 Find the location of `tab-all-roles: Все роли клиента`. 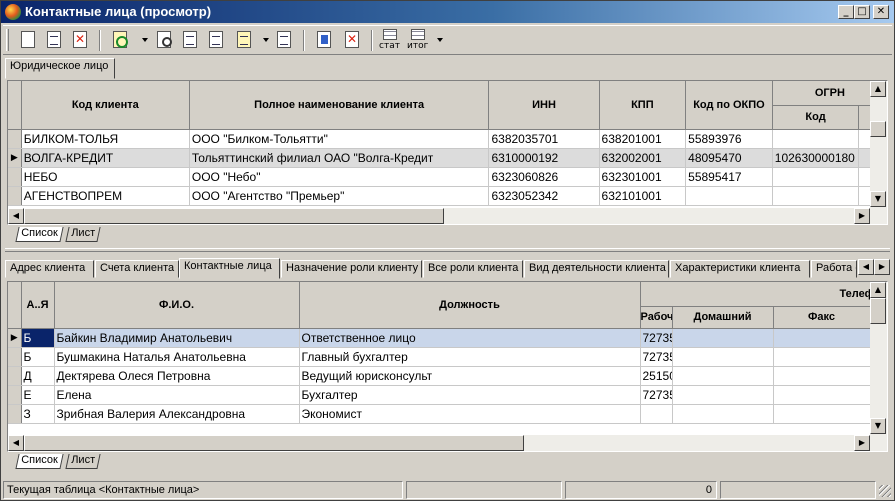

tab-all-roles: Все роли клиента is located at coordinates (473, 269).